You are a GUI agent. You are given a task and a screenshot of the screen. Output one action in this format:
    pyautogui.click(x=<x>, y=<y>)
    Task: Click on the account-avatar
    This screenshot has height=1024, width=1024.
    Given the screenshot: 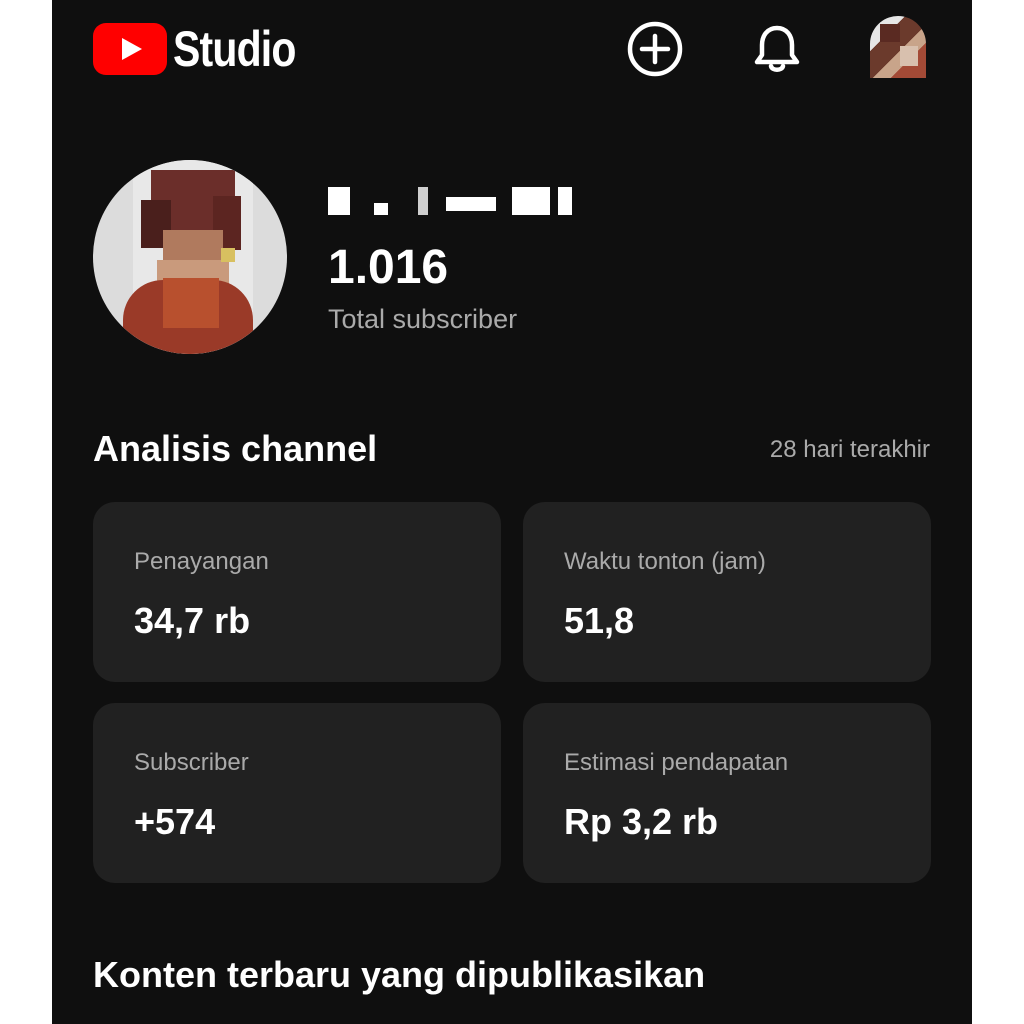 What is the action you would take?
    pyautogui.click(x=898, y=47)
    